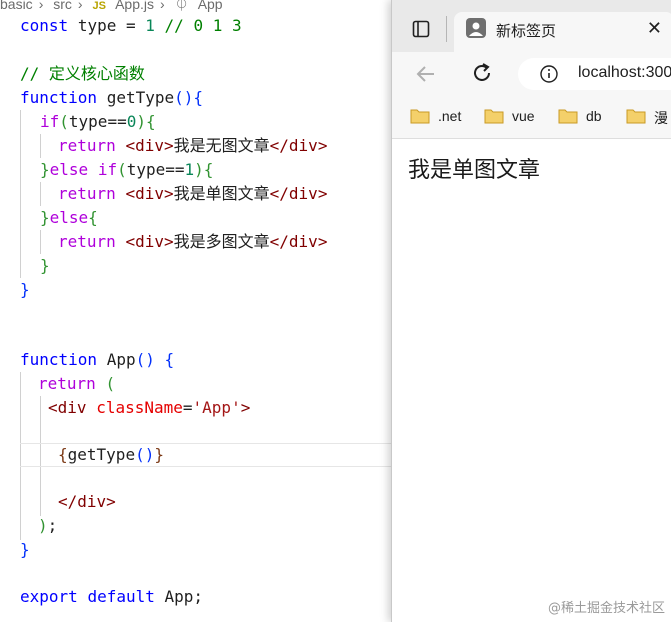 Image resolution: width=671 pixels, height=622 pixels. What do you see at coordinates (111, 597) in the screenshot?
I see `code-line: export default App;` at bounding box center [111, 597].